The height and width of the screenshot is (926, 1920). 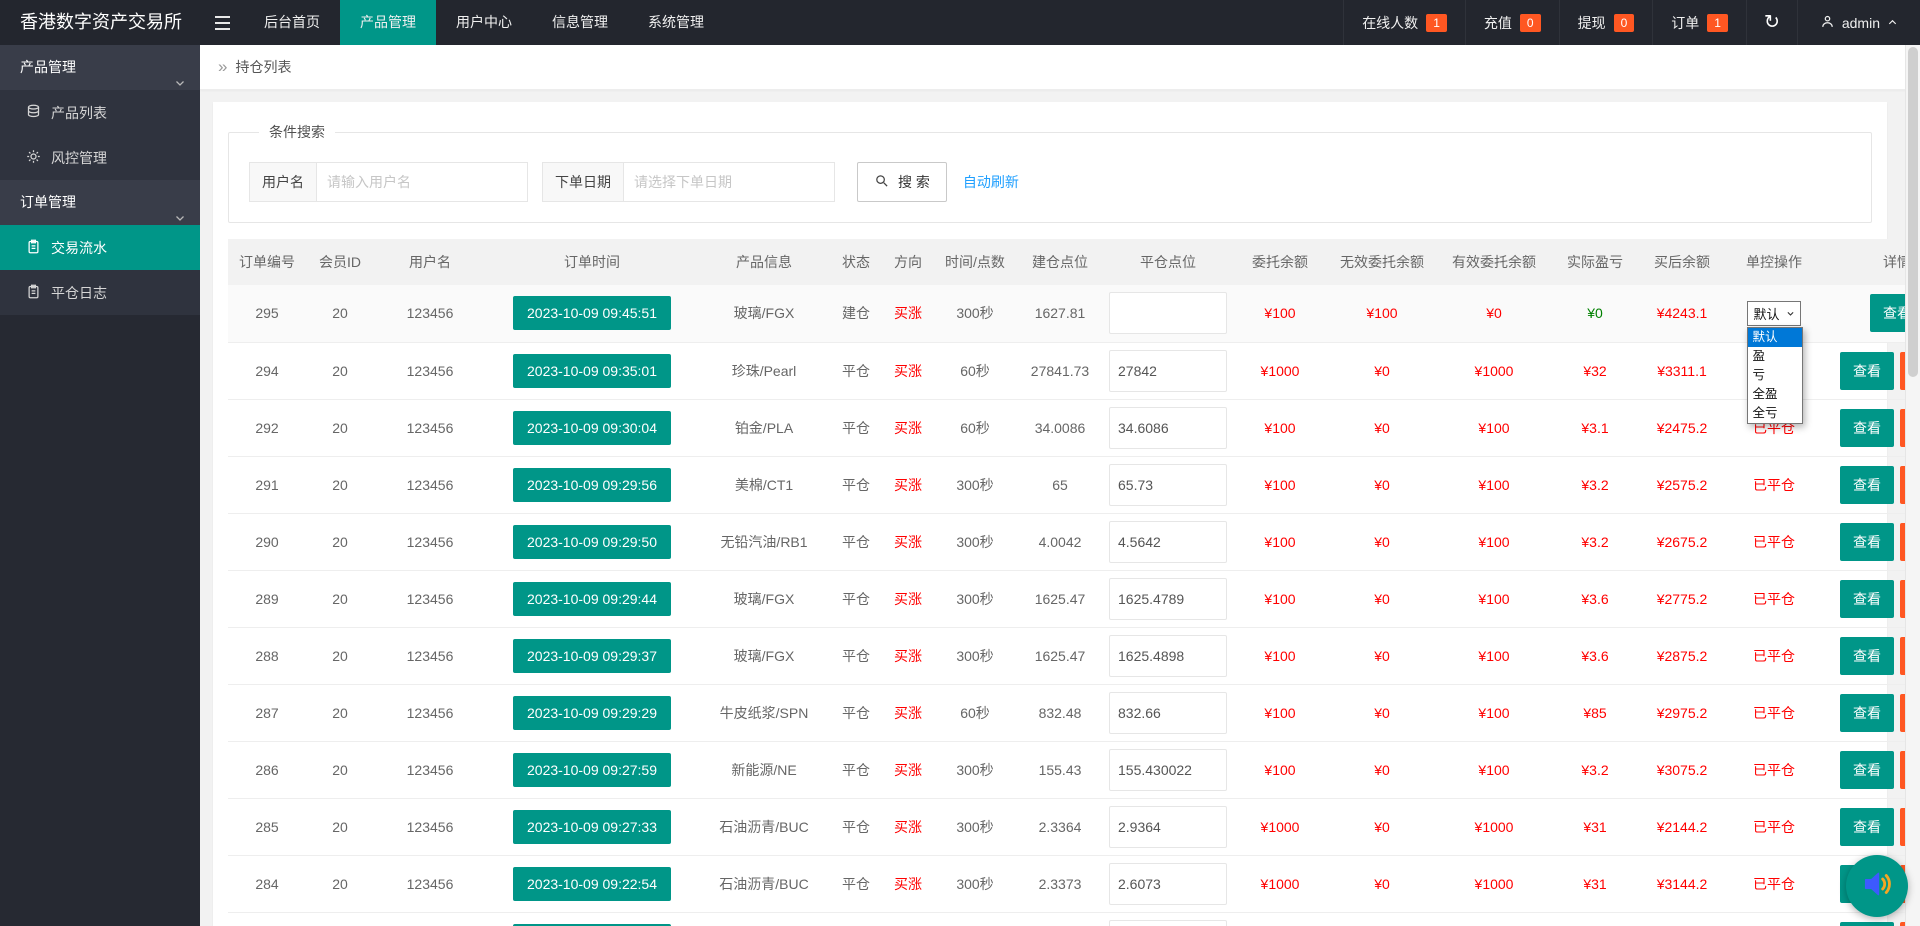 I want to click on topbar-menu-item: 产品管理, so click(x=388, y=22).